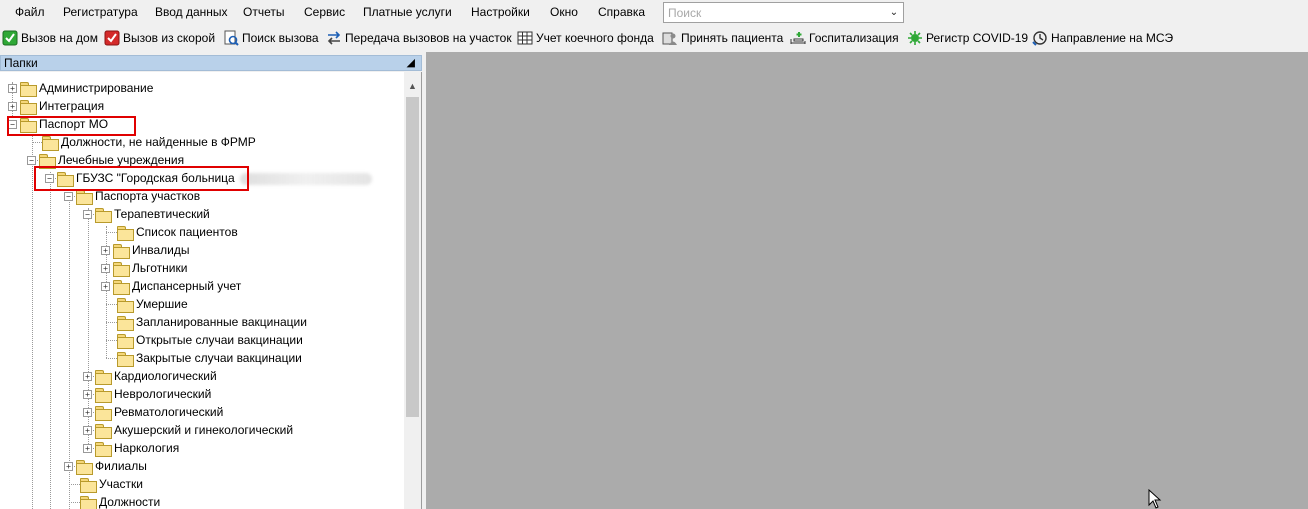 The image size is (1308, 509). I want to click on tree-item-therapeutic: − Терапевтический, so click(146, 214).